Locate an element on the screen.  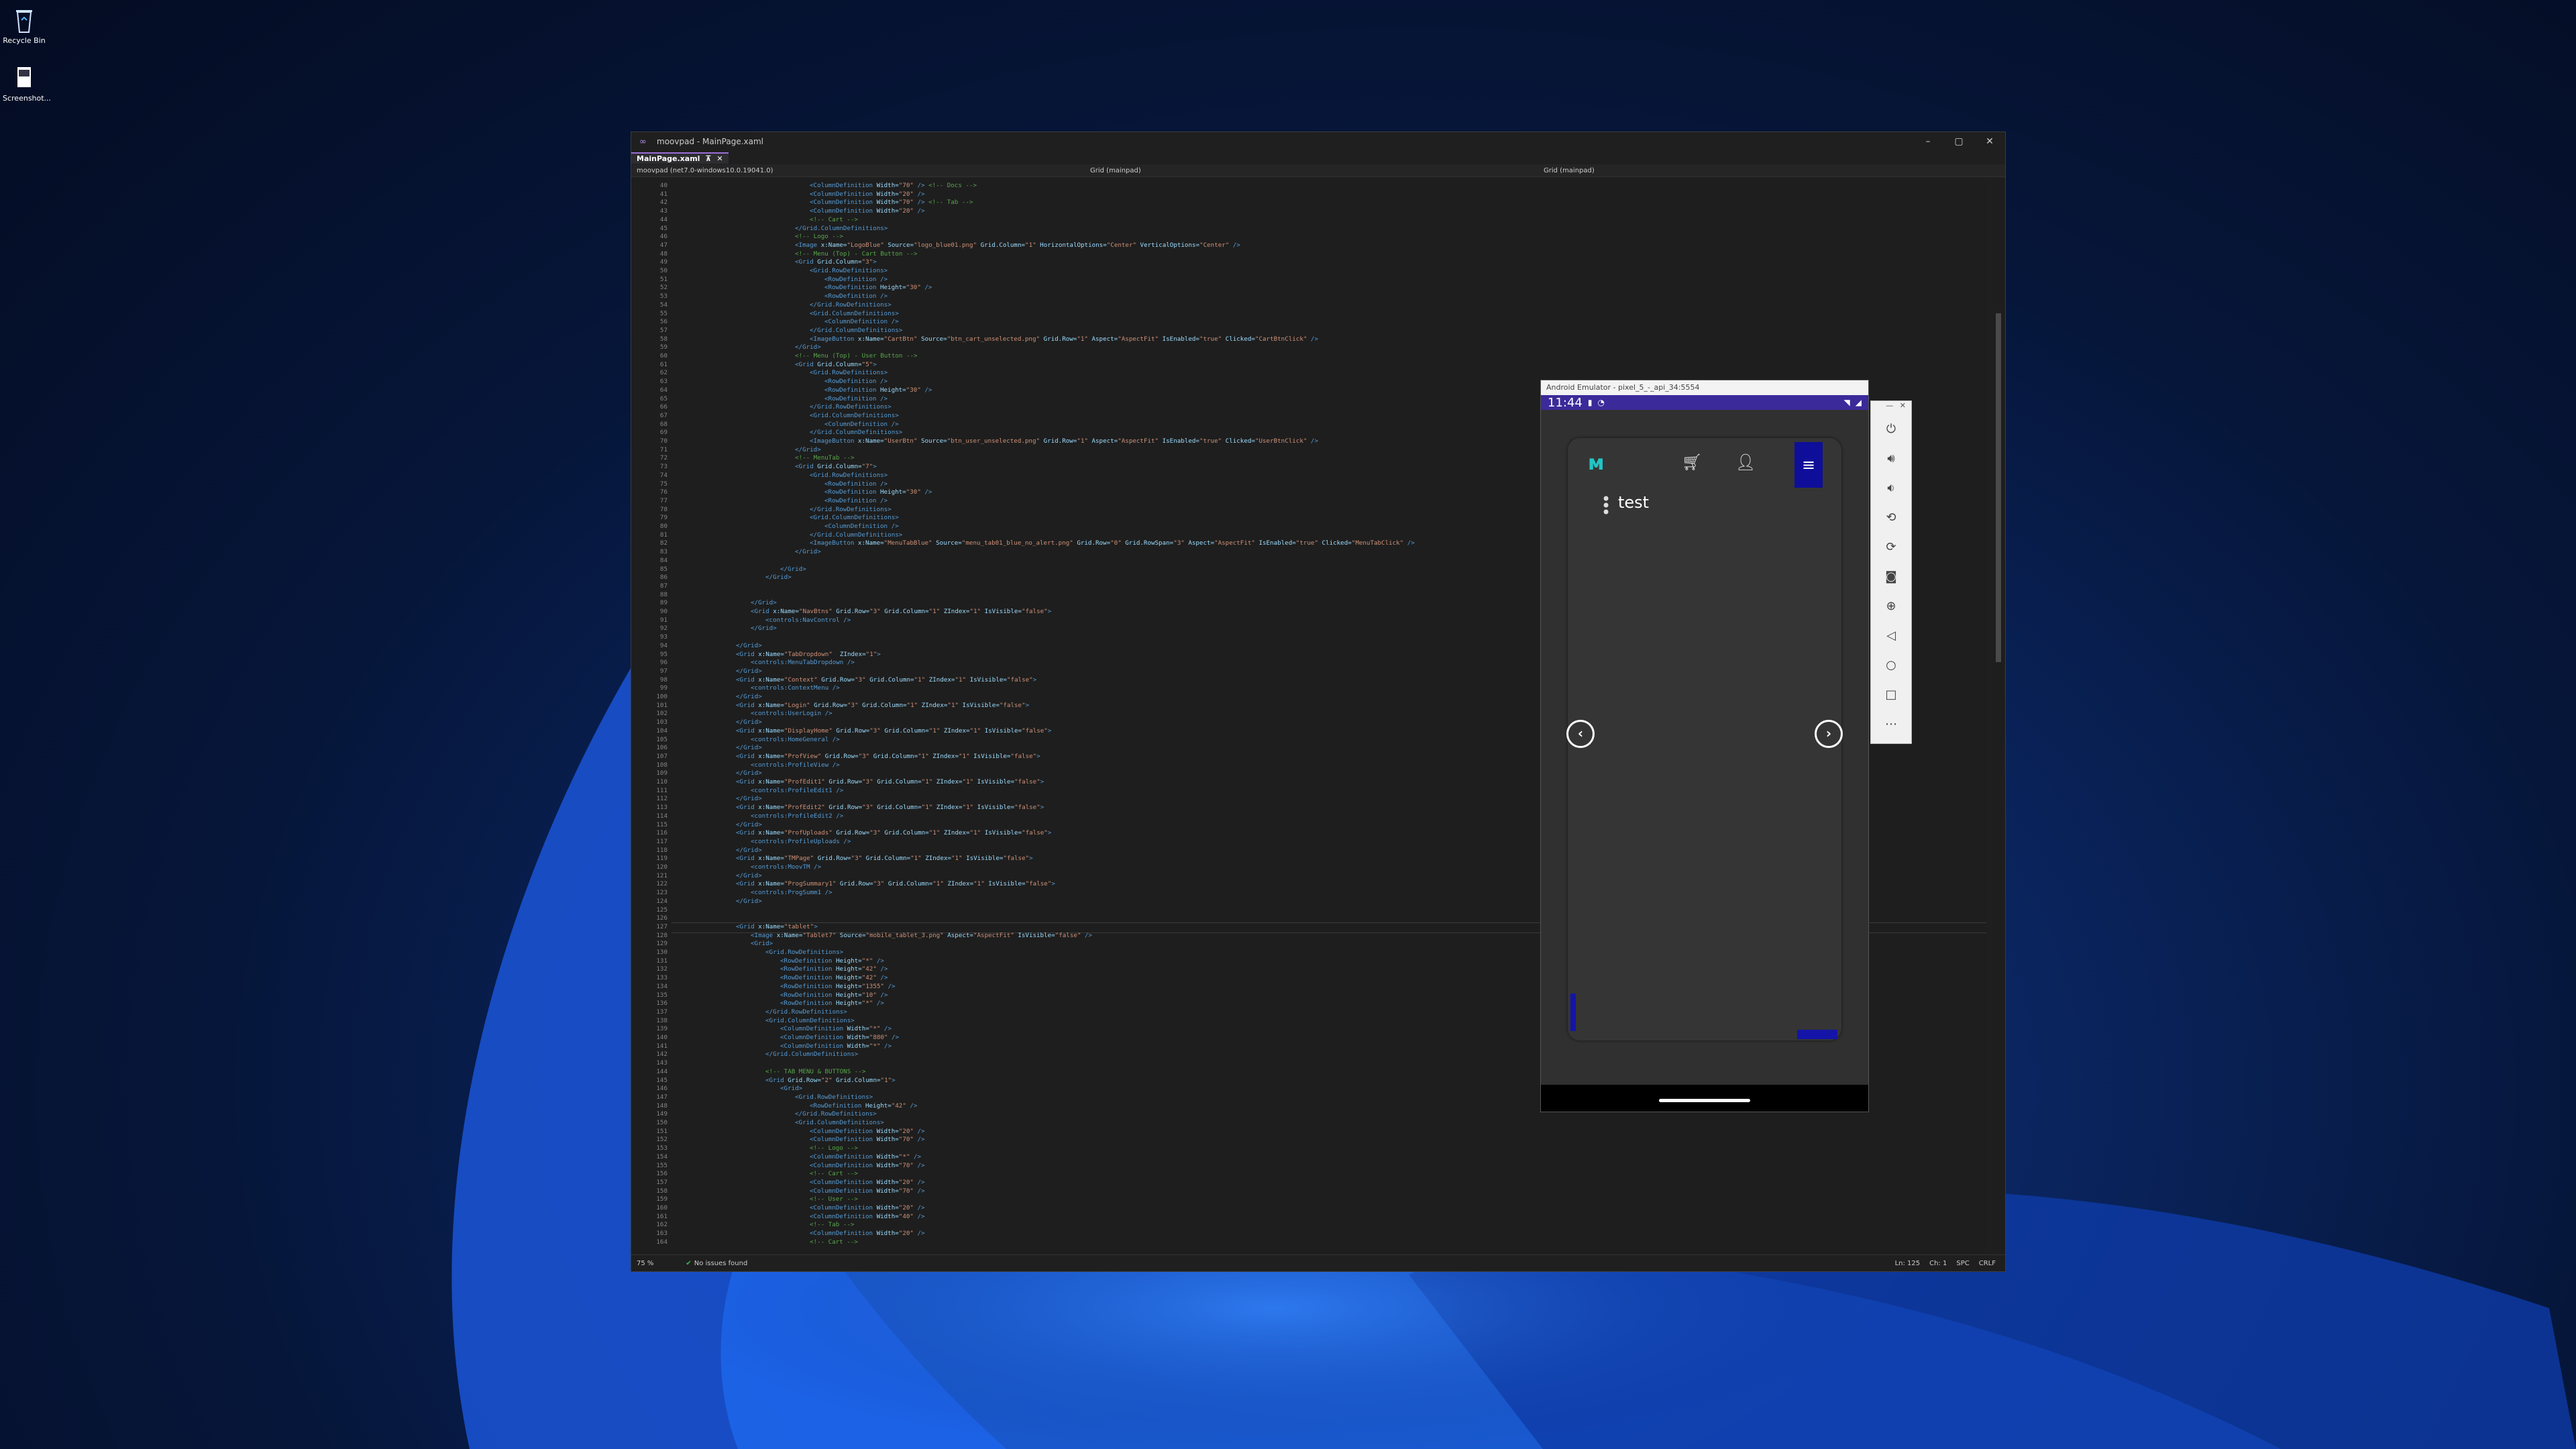
close-tab-icon: ✕ is located at coordinates (719, 158).